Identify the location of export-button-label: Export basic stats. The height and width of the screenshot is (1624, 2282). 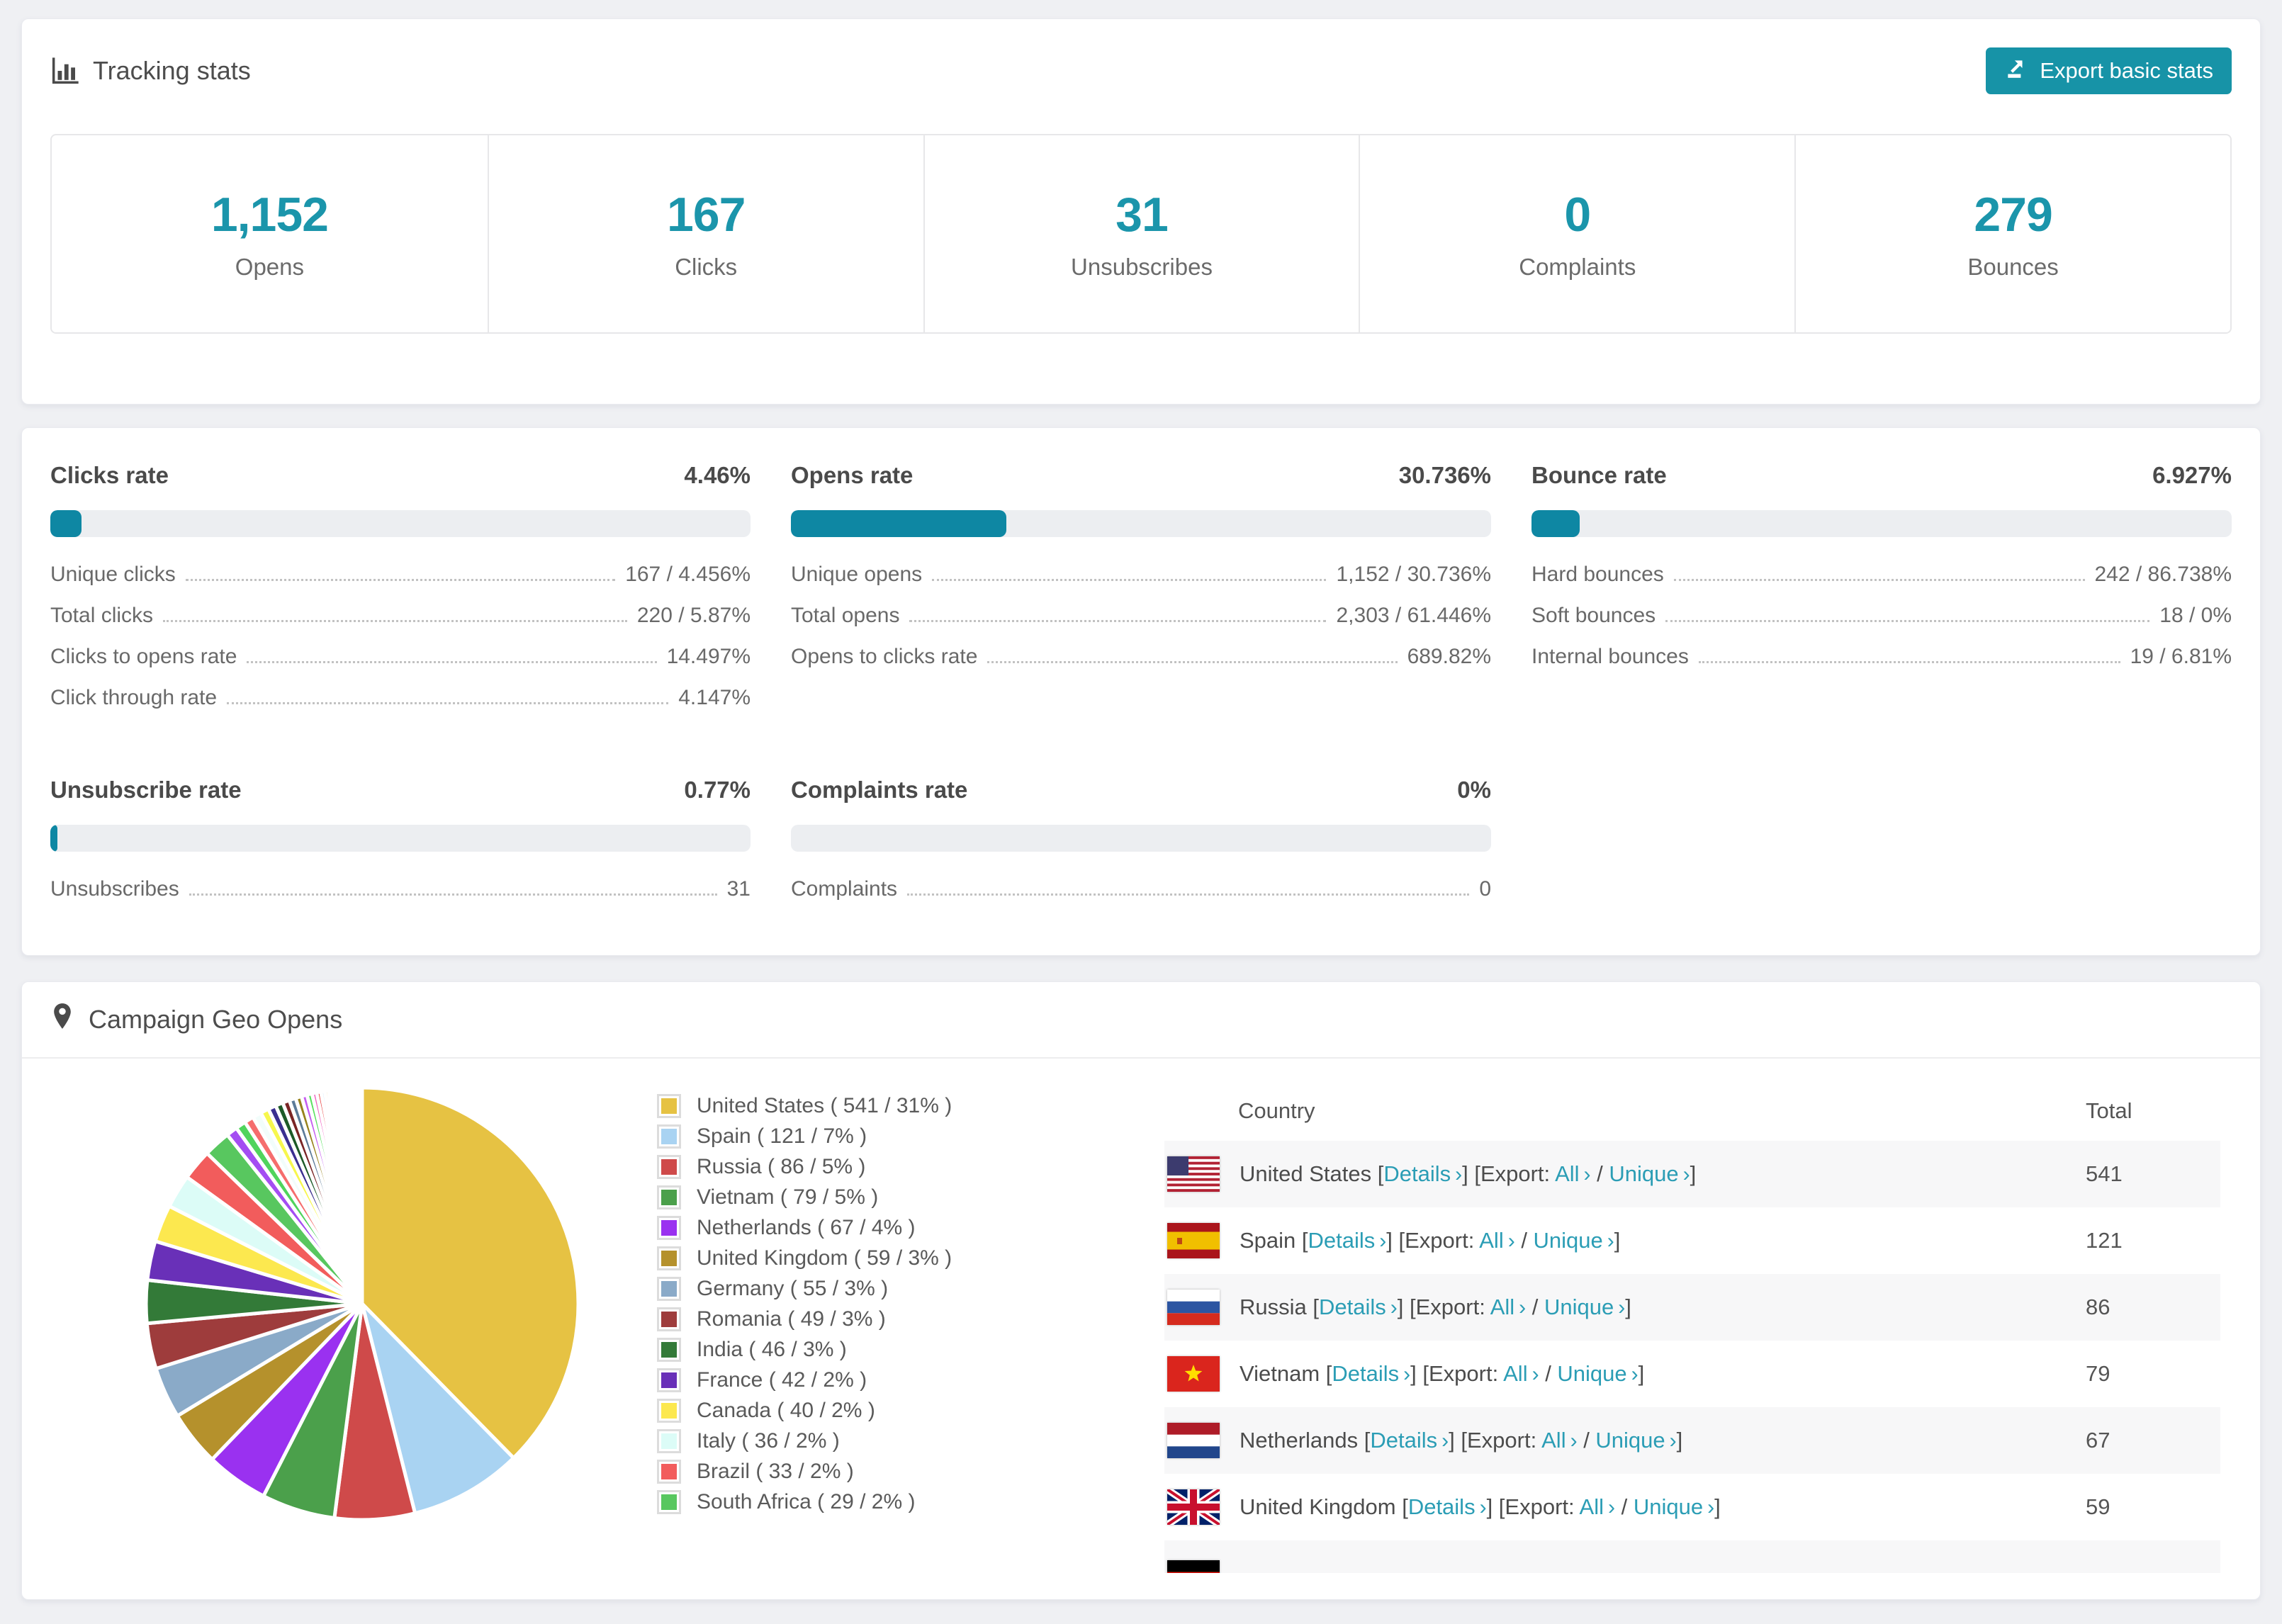
(2126, 70).